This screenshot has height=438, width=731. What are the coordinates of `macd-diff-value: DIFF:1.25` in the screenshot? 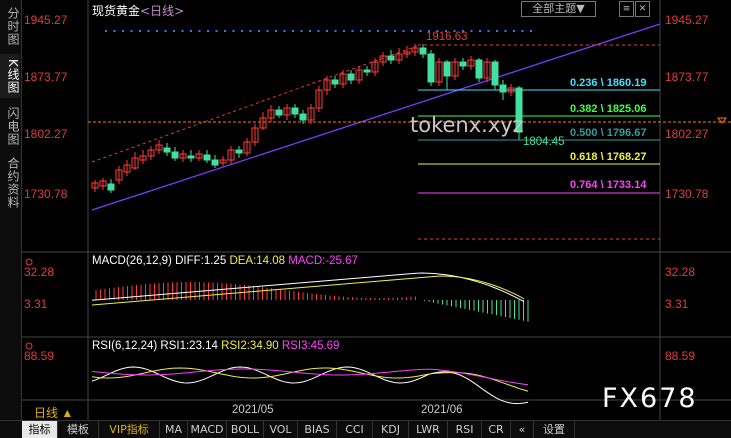 It's located at (201, 261).